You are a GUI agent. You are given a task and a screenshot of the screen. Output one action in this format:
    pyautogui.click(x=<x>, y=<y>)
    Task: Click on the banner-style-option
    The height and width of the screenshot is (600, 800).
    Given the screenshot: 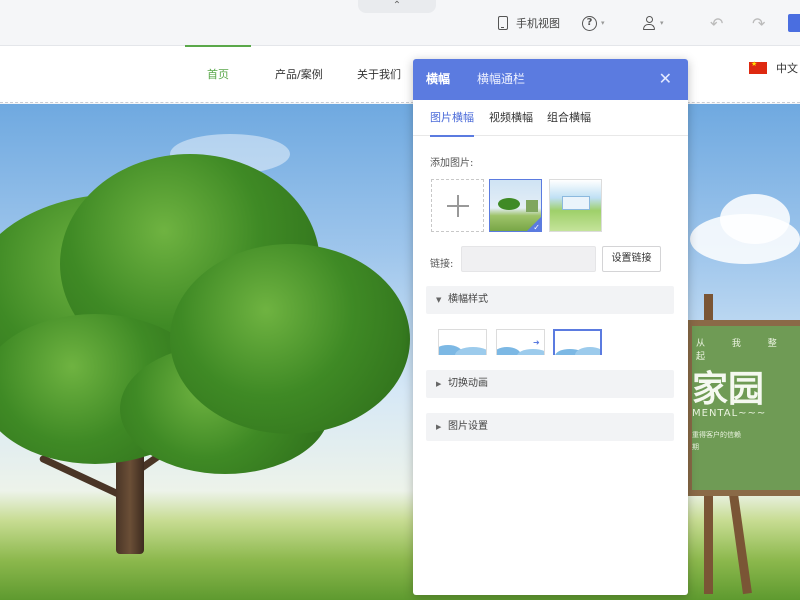 What is the action you would take?
    pyautogui.click(x=462, y=342)
    